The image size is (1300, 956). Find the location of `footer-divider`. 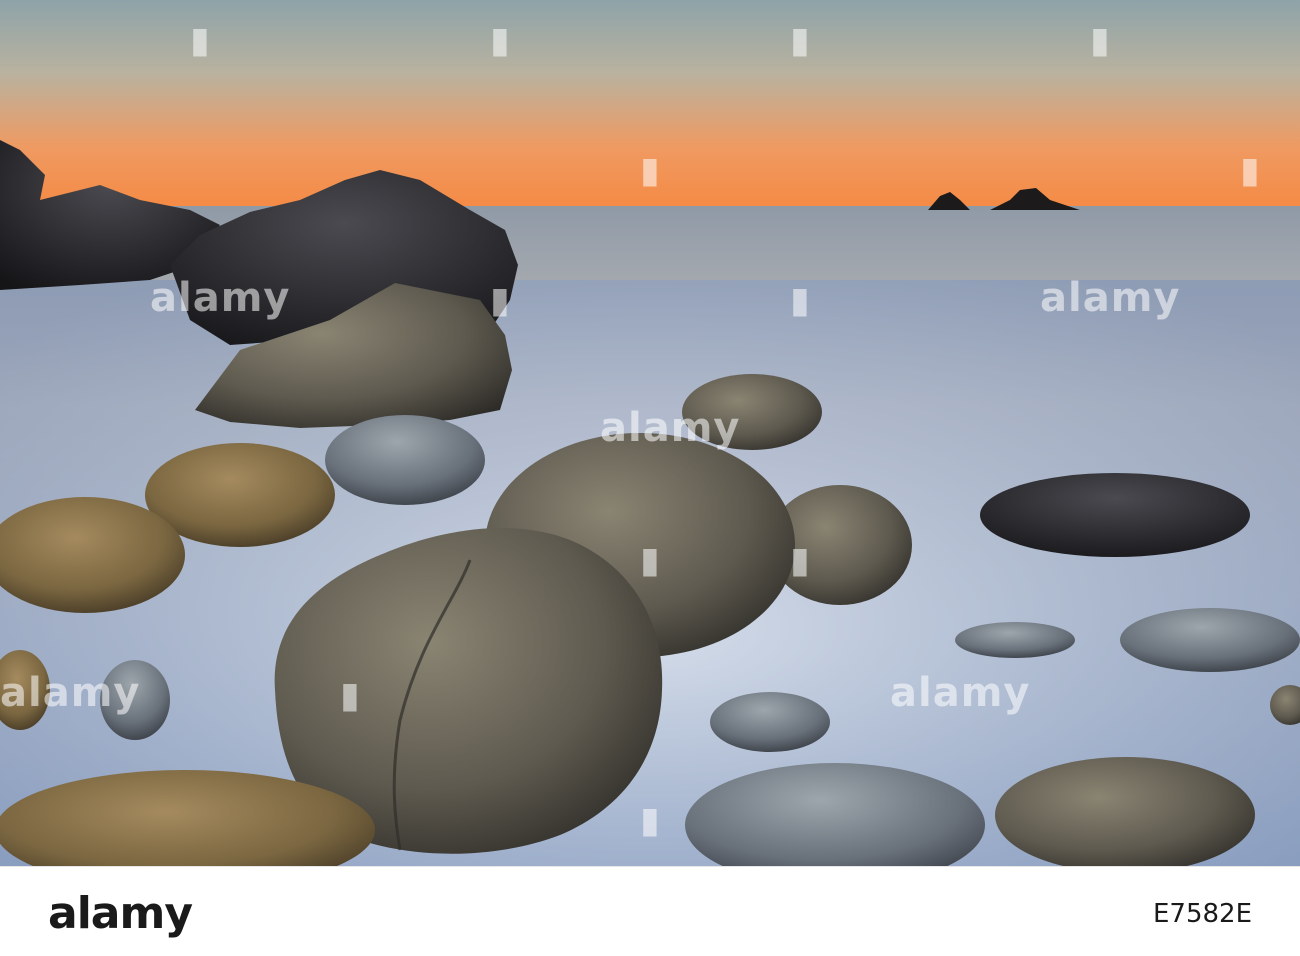

footer-divider is located at coordinates (650, 866).